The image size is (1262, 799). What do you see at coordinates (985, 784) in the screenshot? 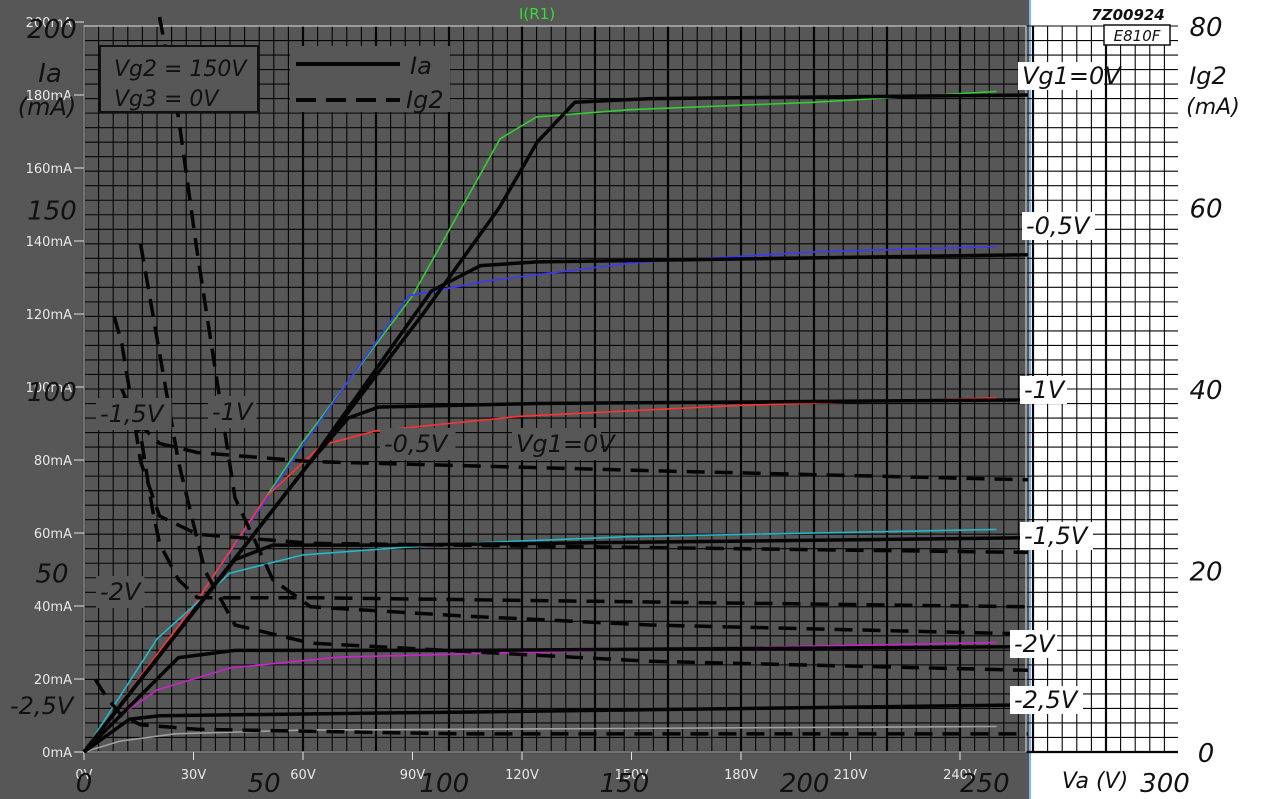
I see `sheet-x-tick: 250` at bounding box center [985, 784].